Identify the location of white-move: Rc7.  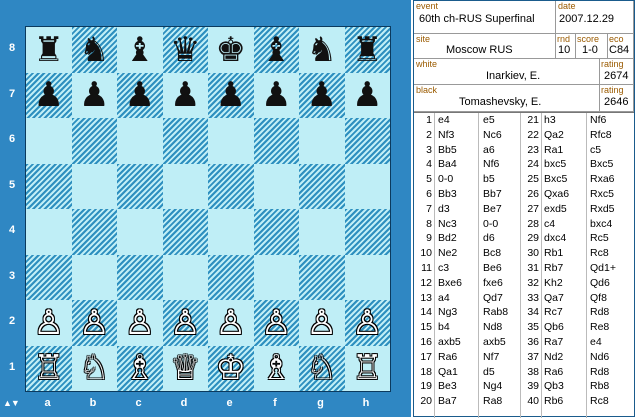
(553, 312).